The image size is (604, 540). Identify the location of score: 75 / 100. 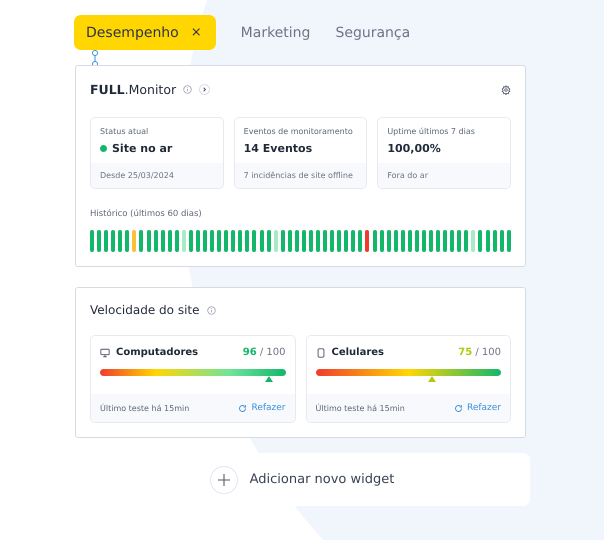
(479, 352).